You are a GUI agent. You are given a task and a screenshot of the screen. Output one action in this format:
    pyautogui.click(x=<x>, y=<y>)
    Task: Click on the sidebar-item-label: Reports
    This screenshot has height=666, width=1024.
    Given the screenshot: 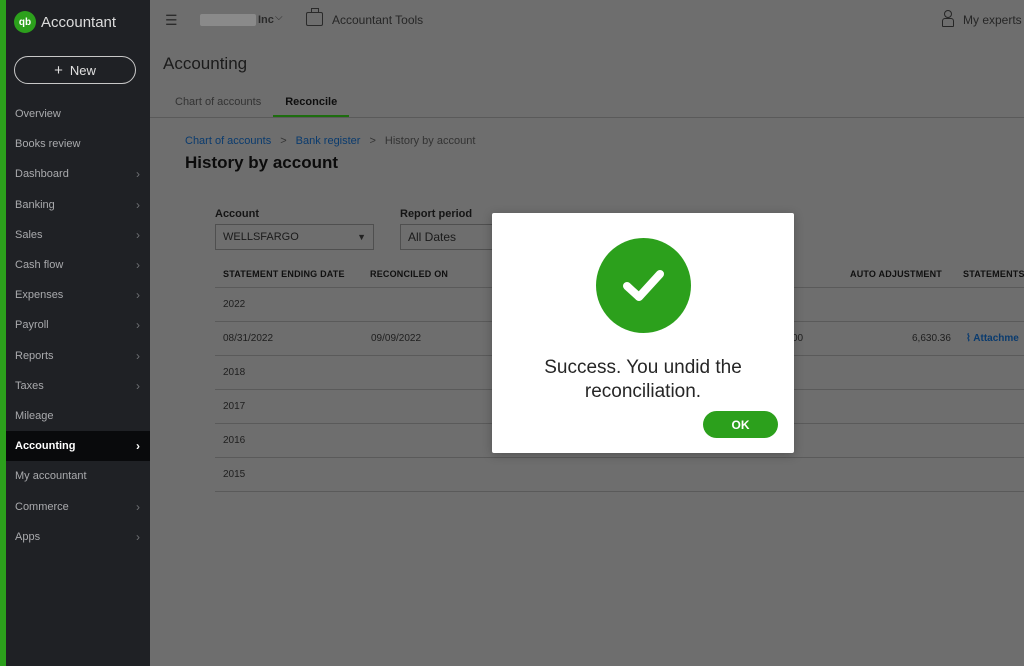 What is the action you would take?
    pyautogui.click(x=34, y=355)
    